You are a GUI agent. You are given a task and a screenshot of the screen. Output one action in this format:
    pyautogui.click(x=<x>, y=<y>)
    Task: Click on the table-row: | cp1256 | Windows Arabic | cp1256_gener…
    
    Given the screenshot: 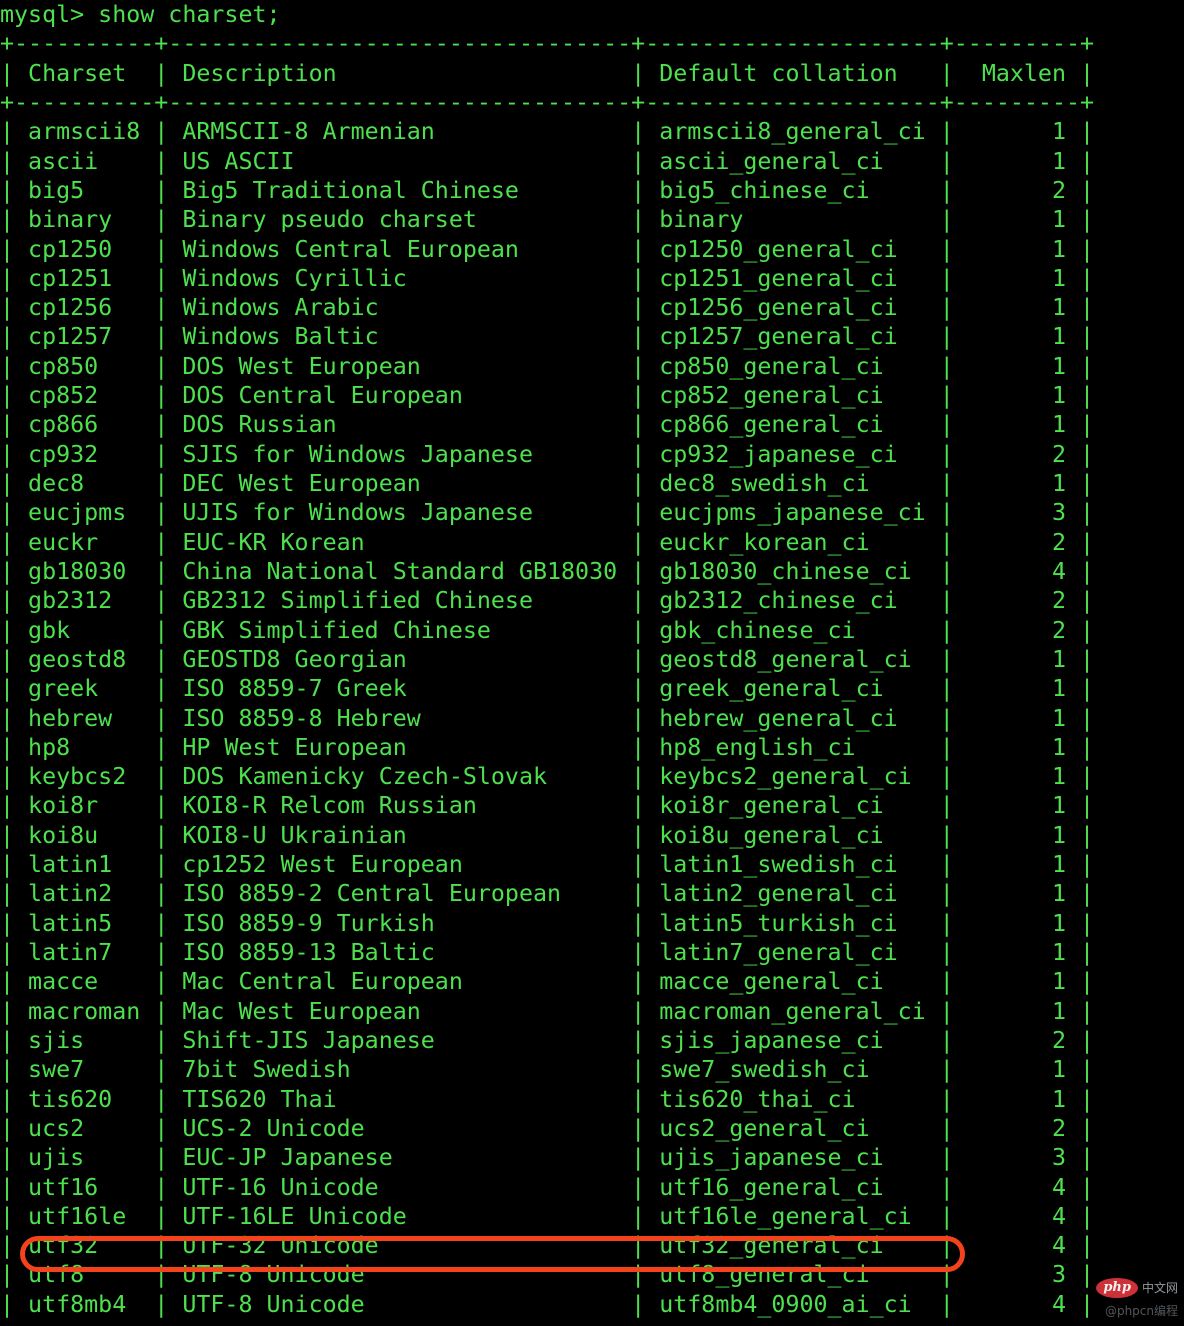 What is the action you would take?
    pyautogui.click(x=547, y=308)
    